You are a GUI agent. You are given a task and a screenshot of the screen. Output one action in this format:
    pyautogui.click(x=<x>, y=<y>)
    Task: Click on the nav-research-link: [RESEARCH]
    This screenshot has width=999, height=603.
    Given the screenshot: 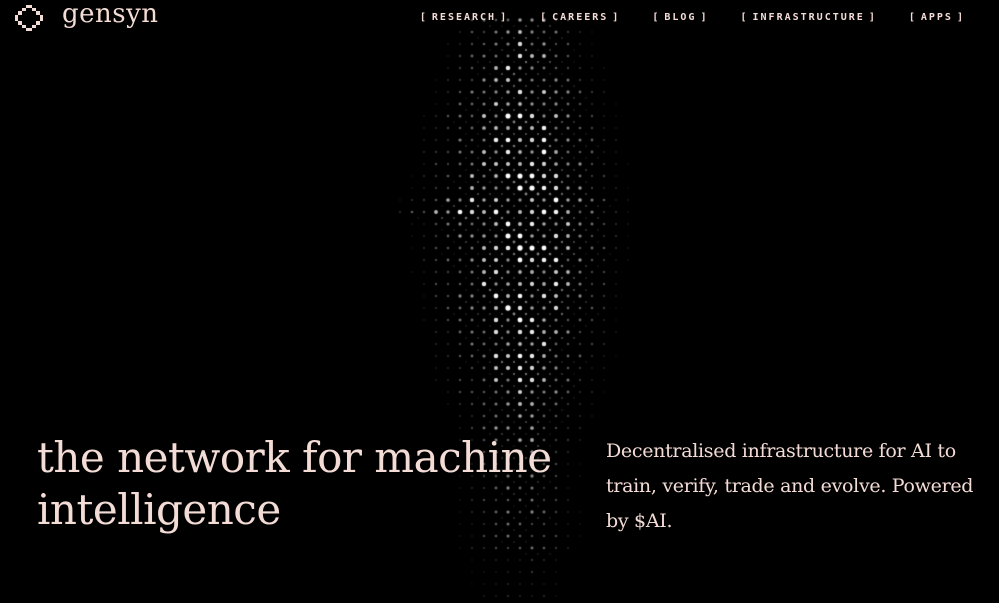 What is the action you would take?
    pyautogui.click(x=464, y=17)
    